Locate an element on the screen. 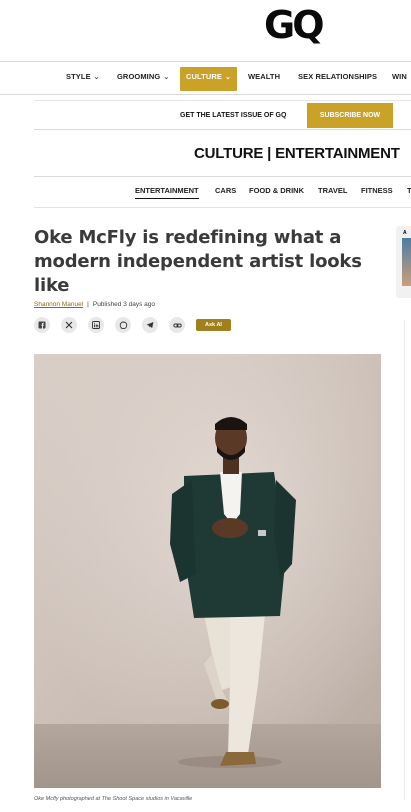 The width and height of the screenshot is (411, 812). ad-thumbnail is located at coordinates (406, 262).